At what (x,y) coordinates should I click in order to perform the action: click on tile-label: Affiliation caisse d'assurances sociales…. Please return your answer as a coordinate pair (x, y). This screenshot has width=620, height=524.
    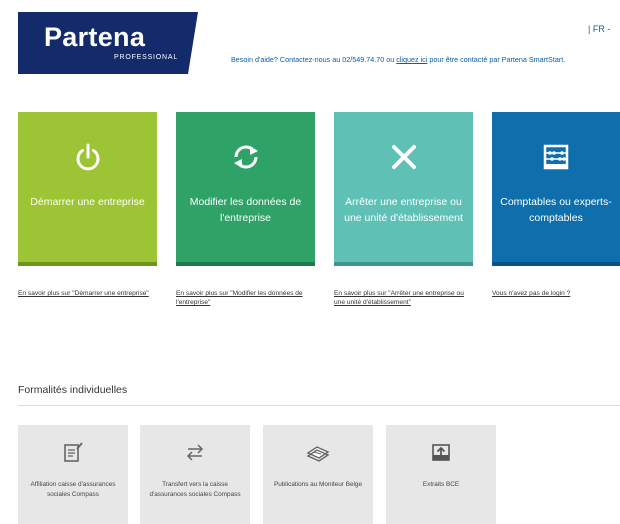
    Looking at the image, I should click on (73, 489).